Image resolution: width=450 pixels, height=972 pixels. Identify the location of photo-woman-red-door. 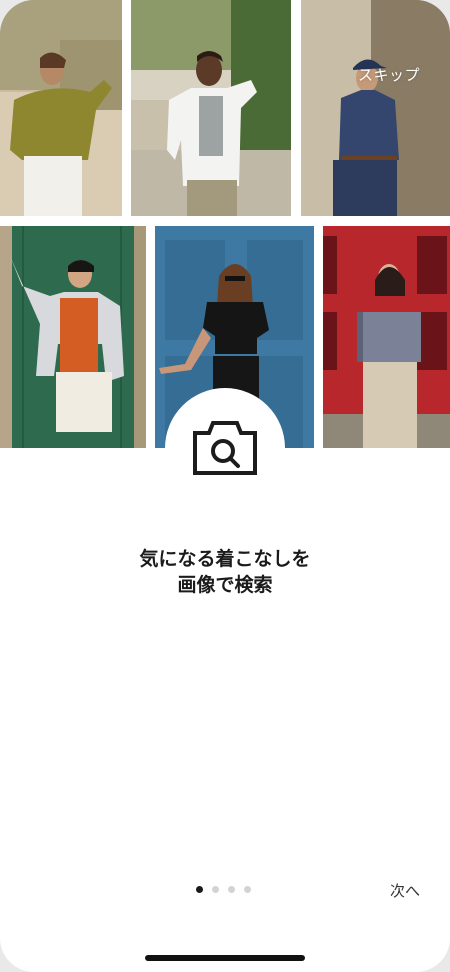
(386, 337).